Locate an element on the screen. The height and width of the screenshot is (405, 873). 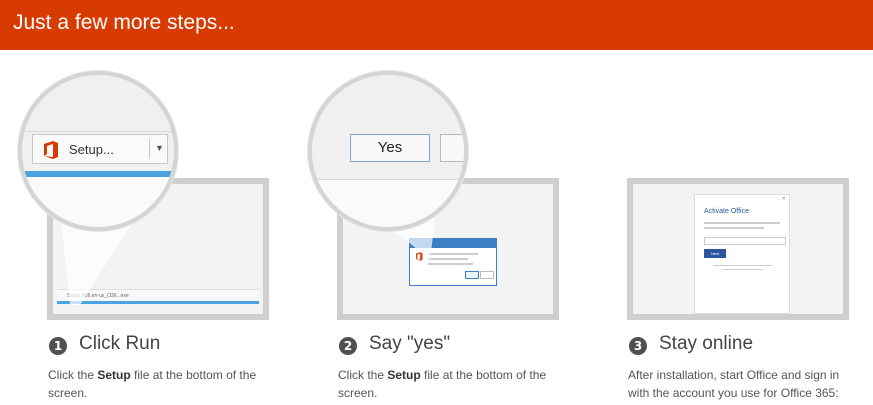
step-title-1: Click Run is located at coordinates (120, 343).